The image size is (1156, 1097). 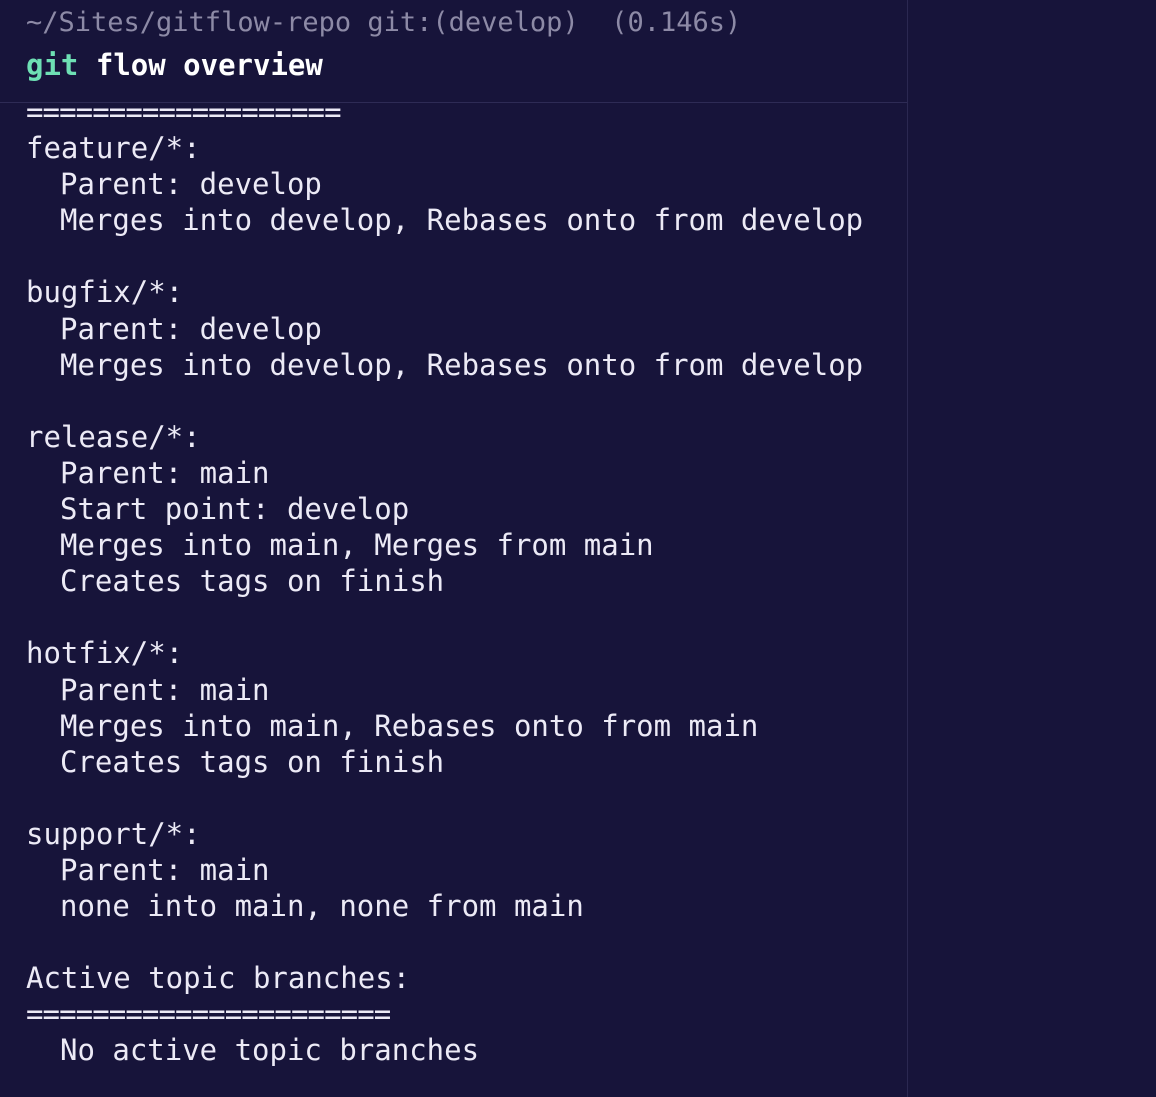 I want to click on section-line: Merges into main, Merges from main, so click(x=357, y=545).